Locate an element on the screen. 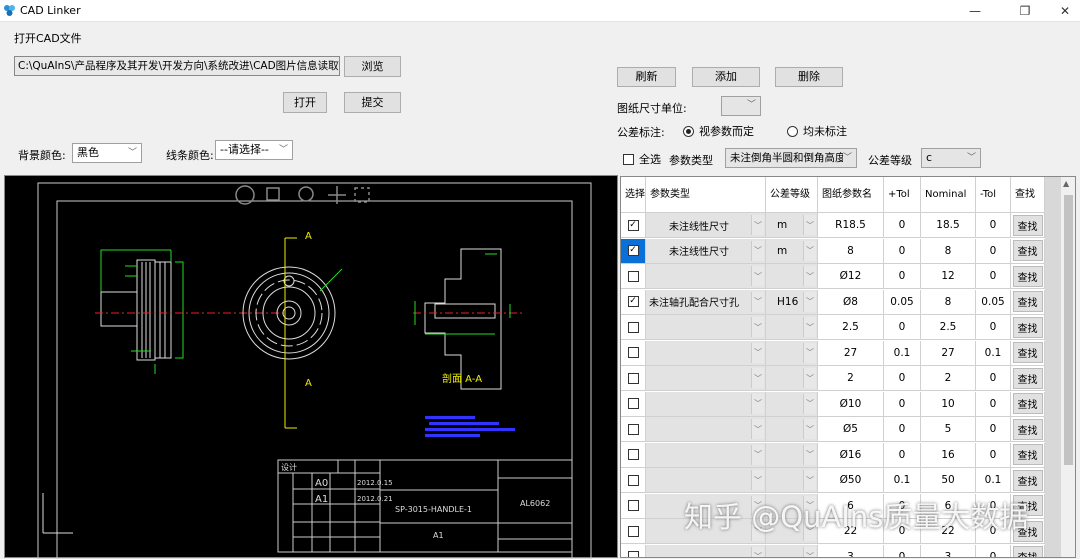  cell-param-name: 8 is located at coordinates (851, 251).